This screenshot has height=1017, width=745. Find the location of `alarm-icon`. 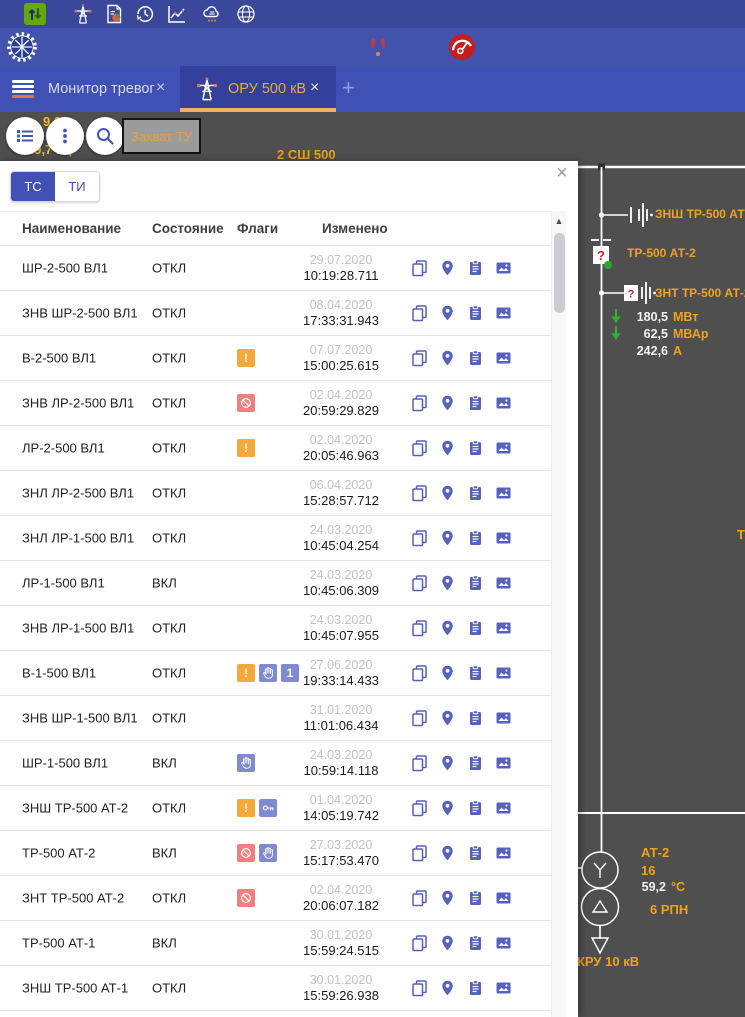

alarm-icon is located at coordinates (378, 47).